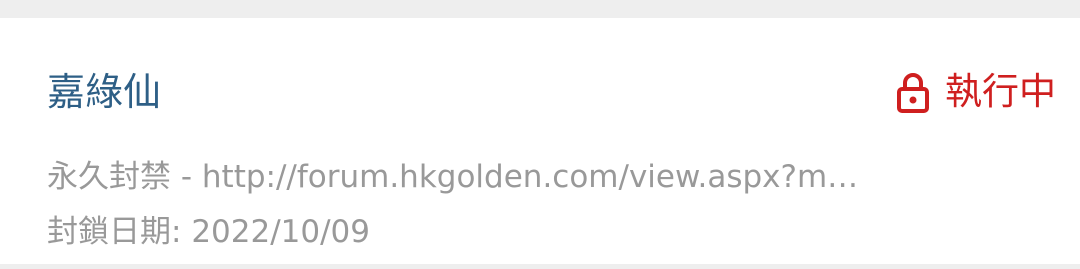  I want to click on status-badge: 執行中, so click(975, 92).